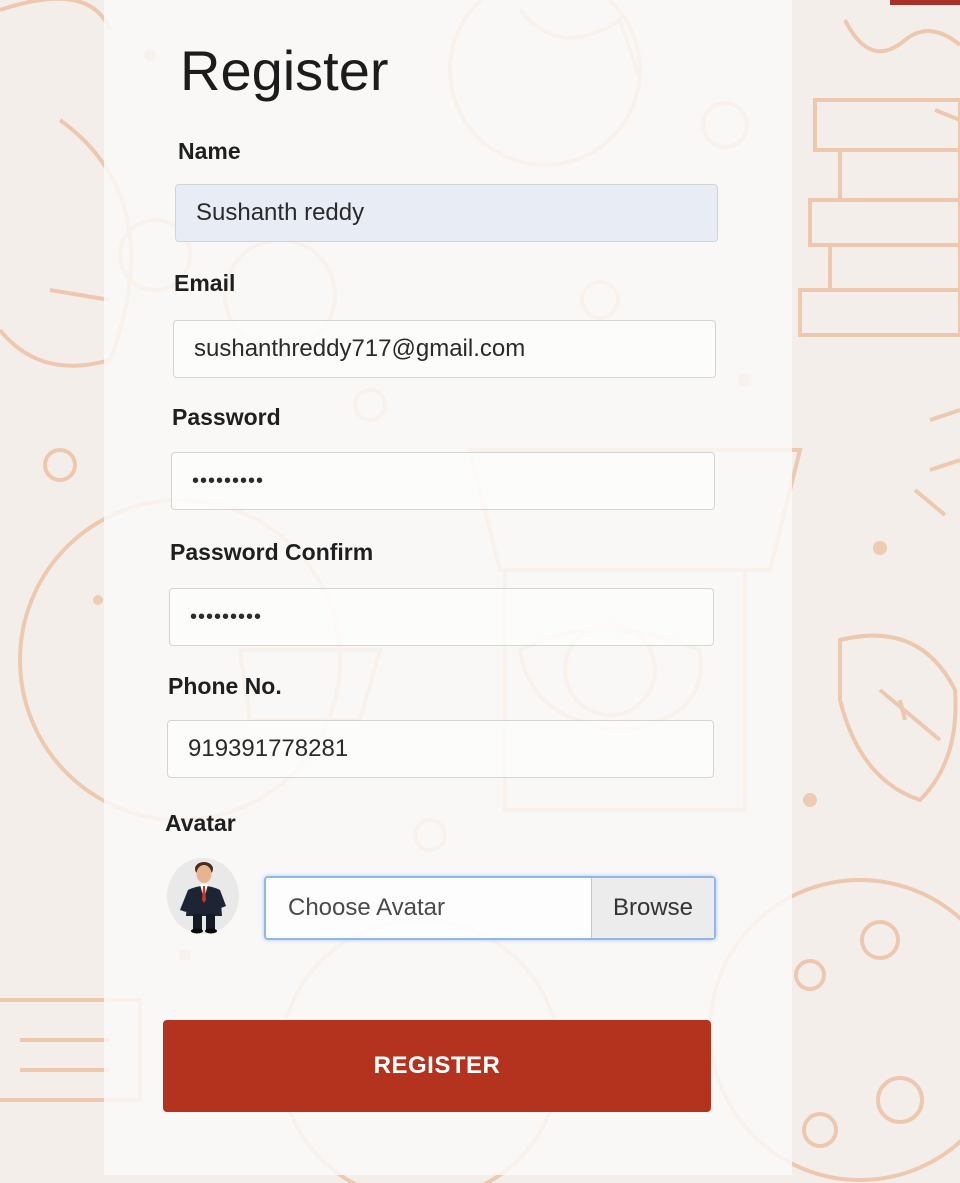  What do you see at coordinates (200, 823) in the screenshot?
I see `avatar-label: Avatar` at bounding box center [200, 823].